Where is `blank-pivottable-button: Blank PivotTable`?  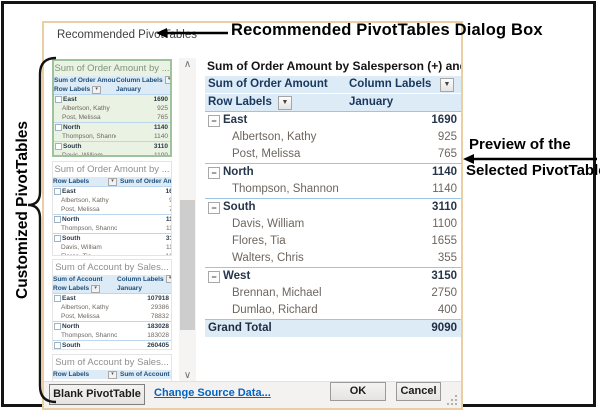
blank-pivottable-button: Blank PivotTable is located at coordinates (97, 394).